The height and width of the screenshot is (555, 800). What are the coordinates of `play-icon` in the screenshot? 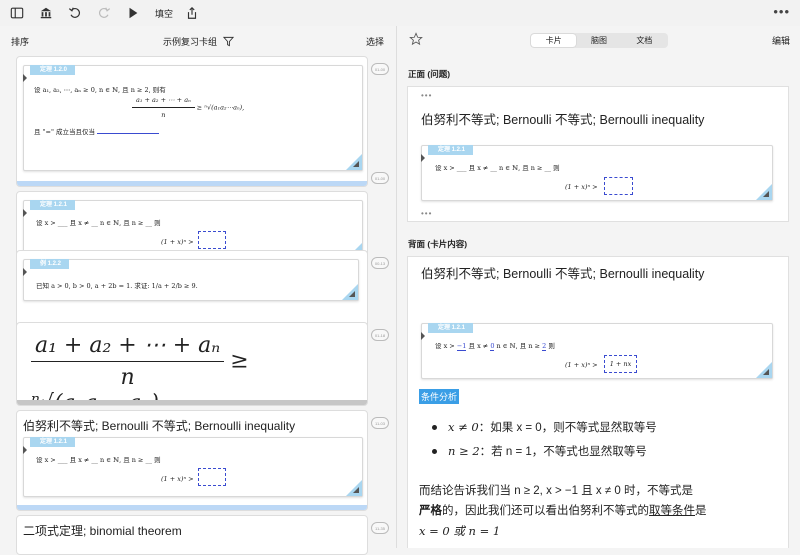 It's located at (133, 13).